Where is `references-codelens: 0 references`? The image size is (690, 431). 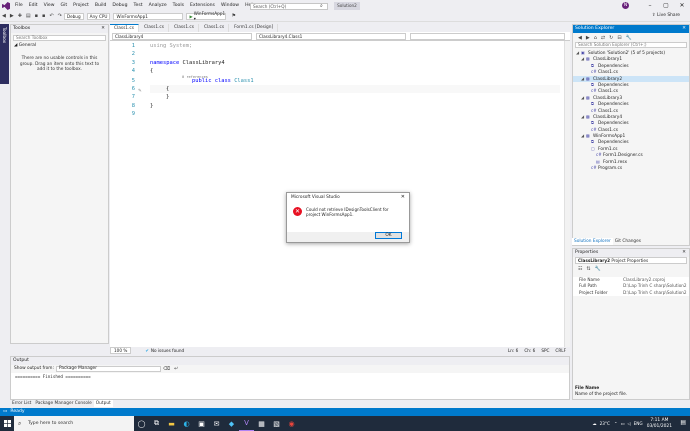 references-codelens: 0 references is located at coordinates (195, 77).